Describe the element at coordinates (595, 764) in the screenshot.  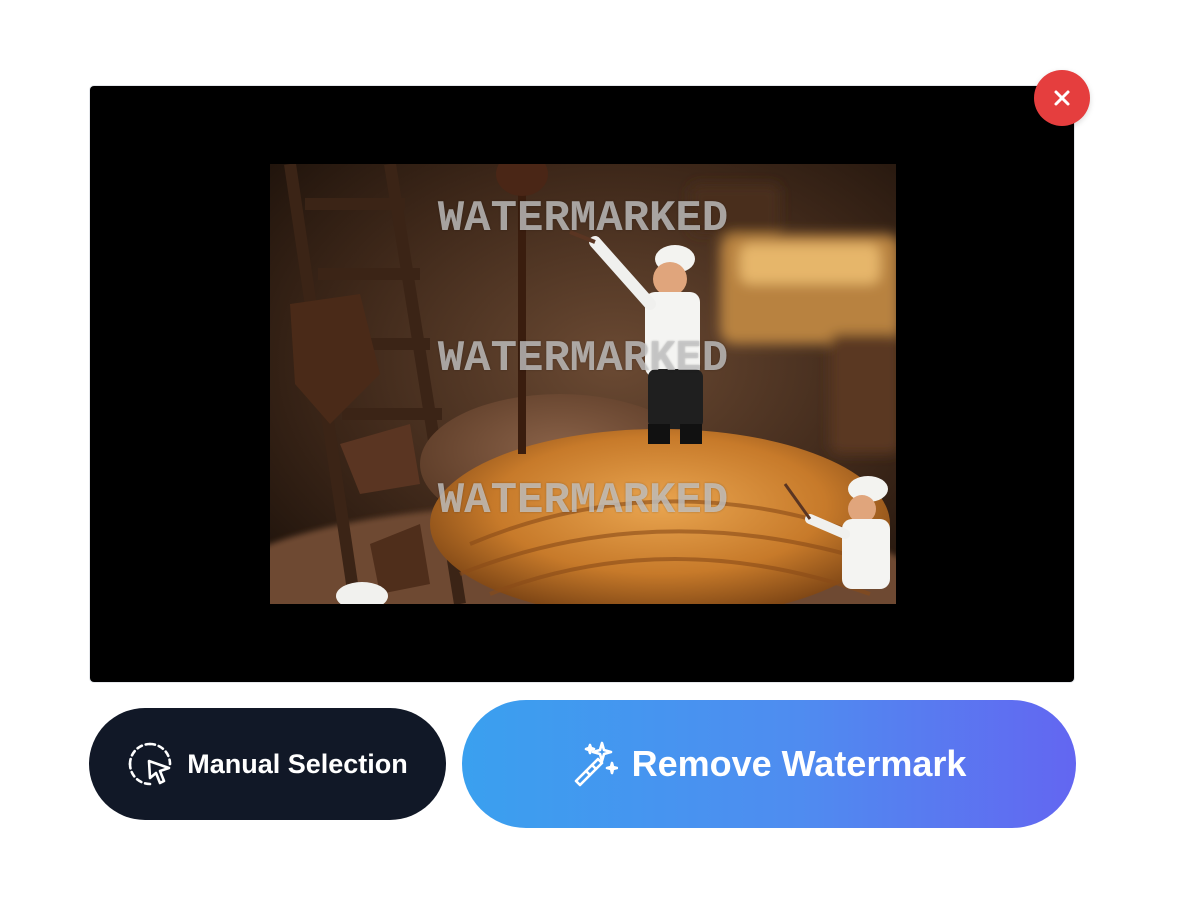
I see `magic-wand-icon` at that location.